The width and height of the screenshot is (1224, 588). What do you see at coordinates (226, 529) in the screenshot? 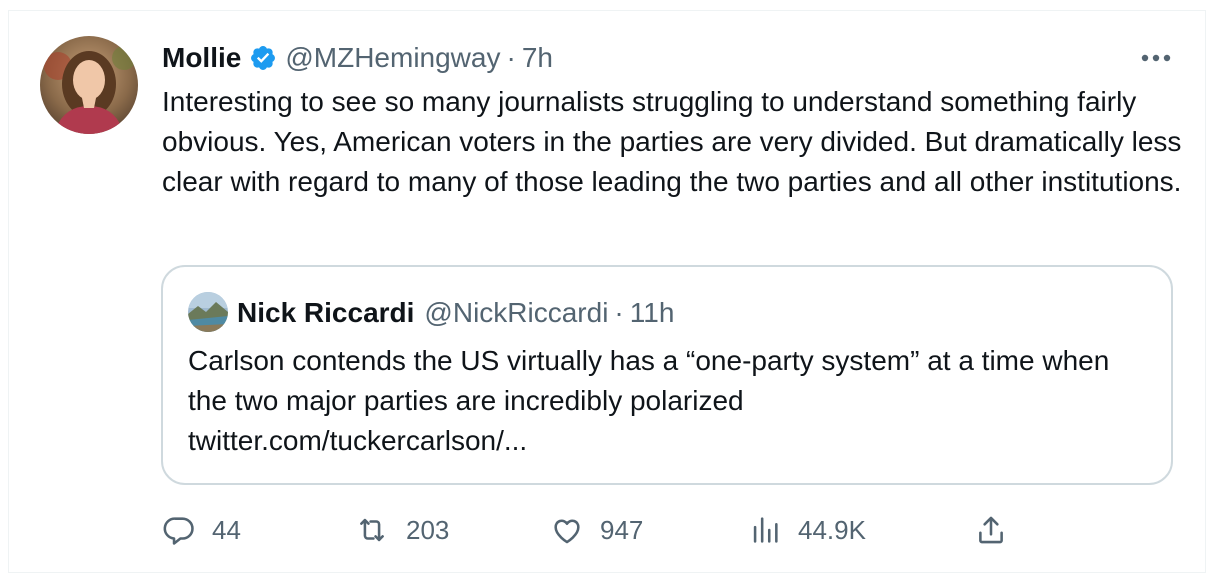
I see `reply-count: 44` at bounding box center [226, 529].